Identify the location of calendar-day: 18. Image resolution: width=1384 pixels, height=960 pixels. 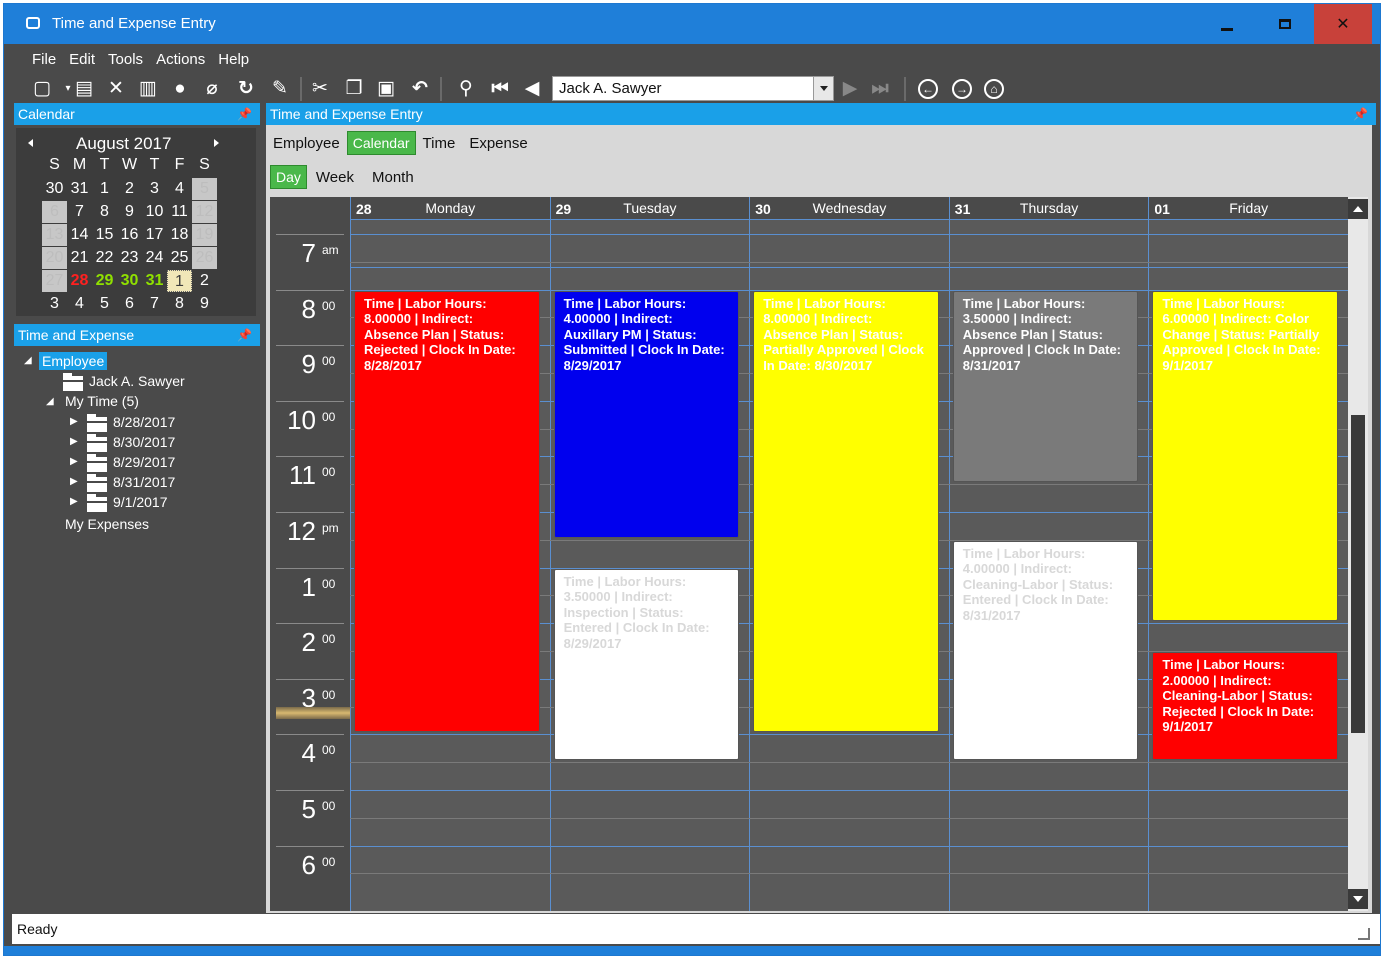
(179, 235).